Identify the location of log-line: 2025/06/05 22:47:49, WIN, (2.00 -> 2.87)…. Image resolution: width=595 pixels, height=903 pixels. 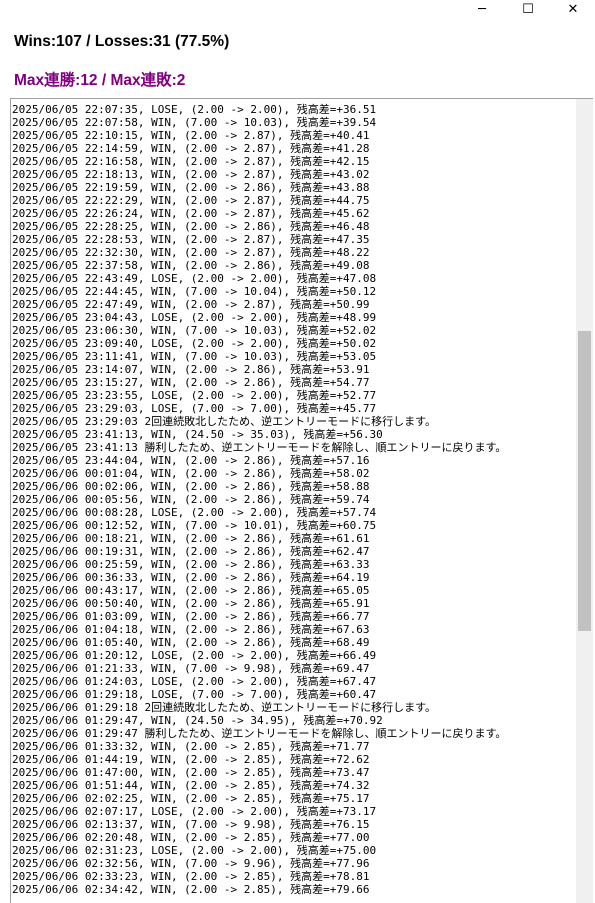
(191, 304).